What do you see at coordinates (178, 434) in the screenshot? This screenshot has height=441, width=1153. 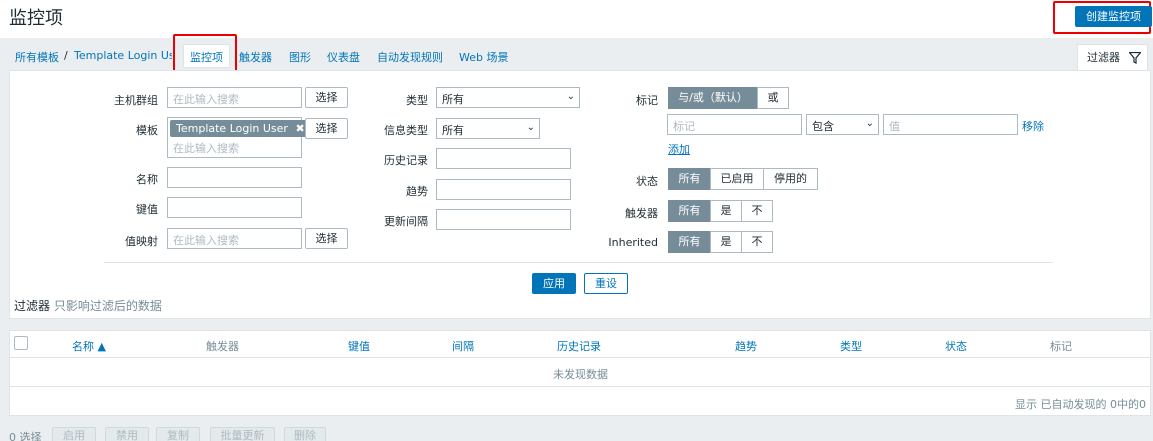 I see `copy-button: 复制` at bounding box center [178, 434].